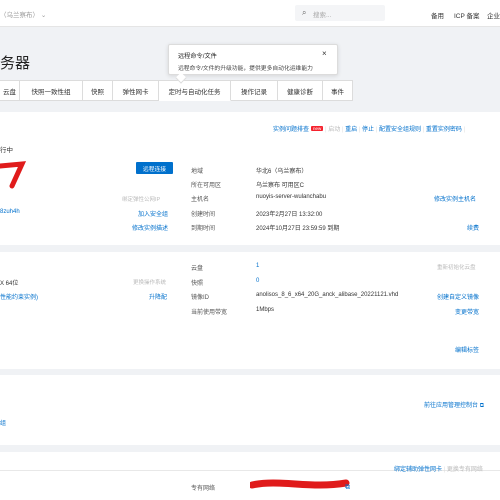 This screenshot has height=500, width=500. What do you see at coordinates (51, 90) in the screenshot?
I see `tab-snapshot-group: 快照一致性组` at bounding box center [51, 90].